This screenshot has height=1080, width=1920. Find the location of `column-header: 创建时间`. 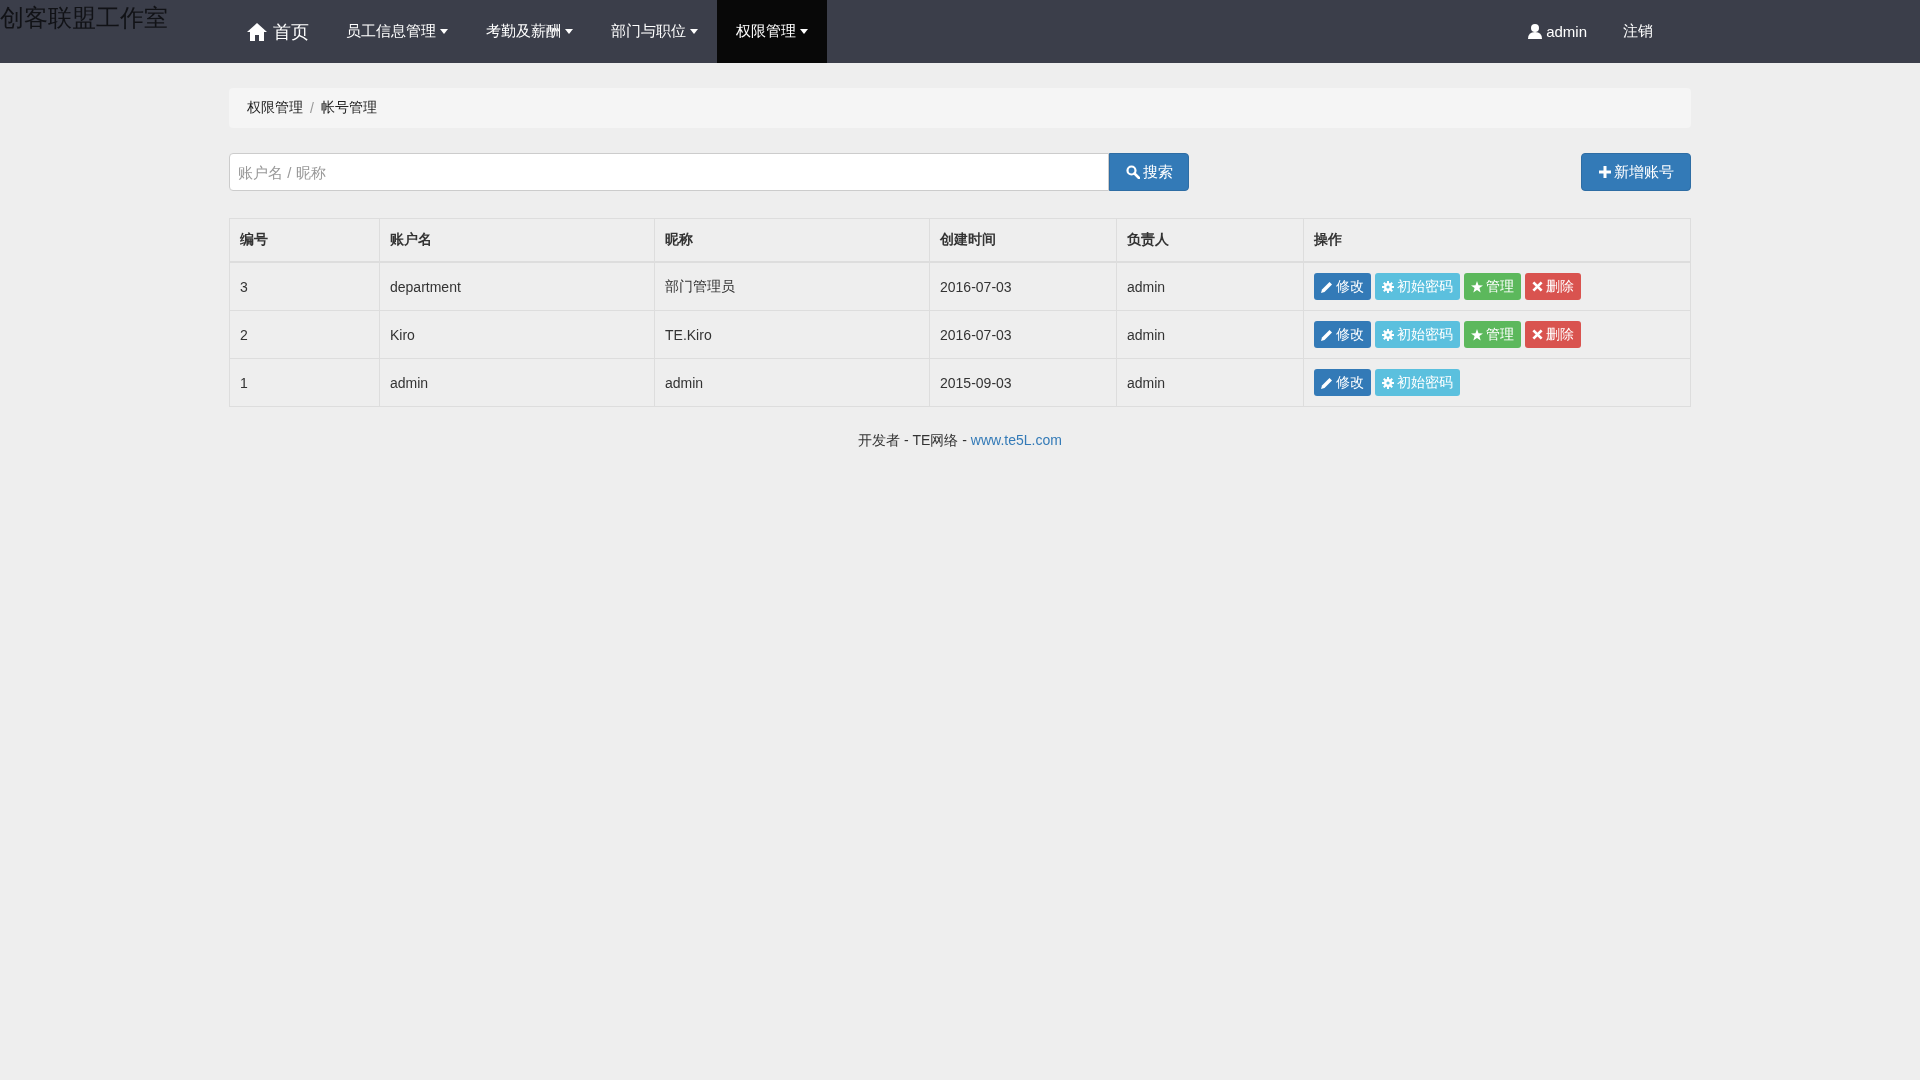

column-header: 创建时间 is located at coordinates (1023, 241).